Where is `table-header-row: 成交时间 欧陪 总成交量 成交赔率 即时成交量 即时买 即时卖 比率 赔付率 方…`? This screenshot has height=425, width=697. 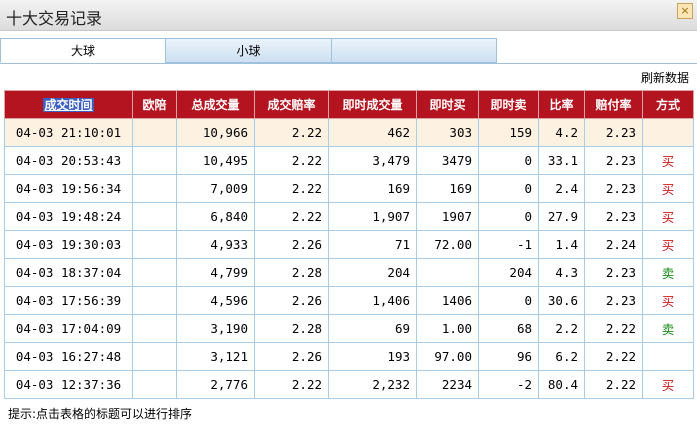
table-header-row: 成交时间 欧陪 总成交量 成交赔率 即时成交量 即时买 即时卖 比率 赔付率 方… is located at coordinates (349, 104).